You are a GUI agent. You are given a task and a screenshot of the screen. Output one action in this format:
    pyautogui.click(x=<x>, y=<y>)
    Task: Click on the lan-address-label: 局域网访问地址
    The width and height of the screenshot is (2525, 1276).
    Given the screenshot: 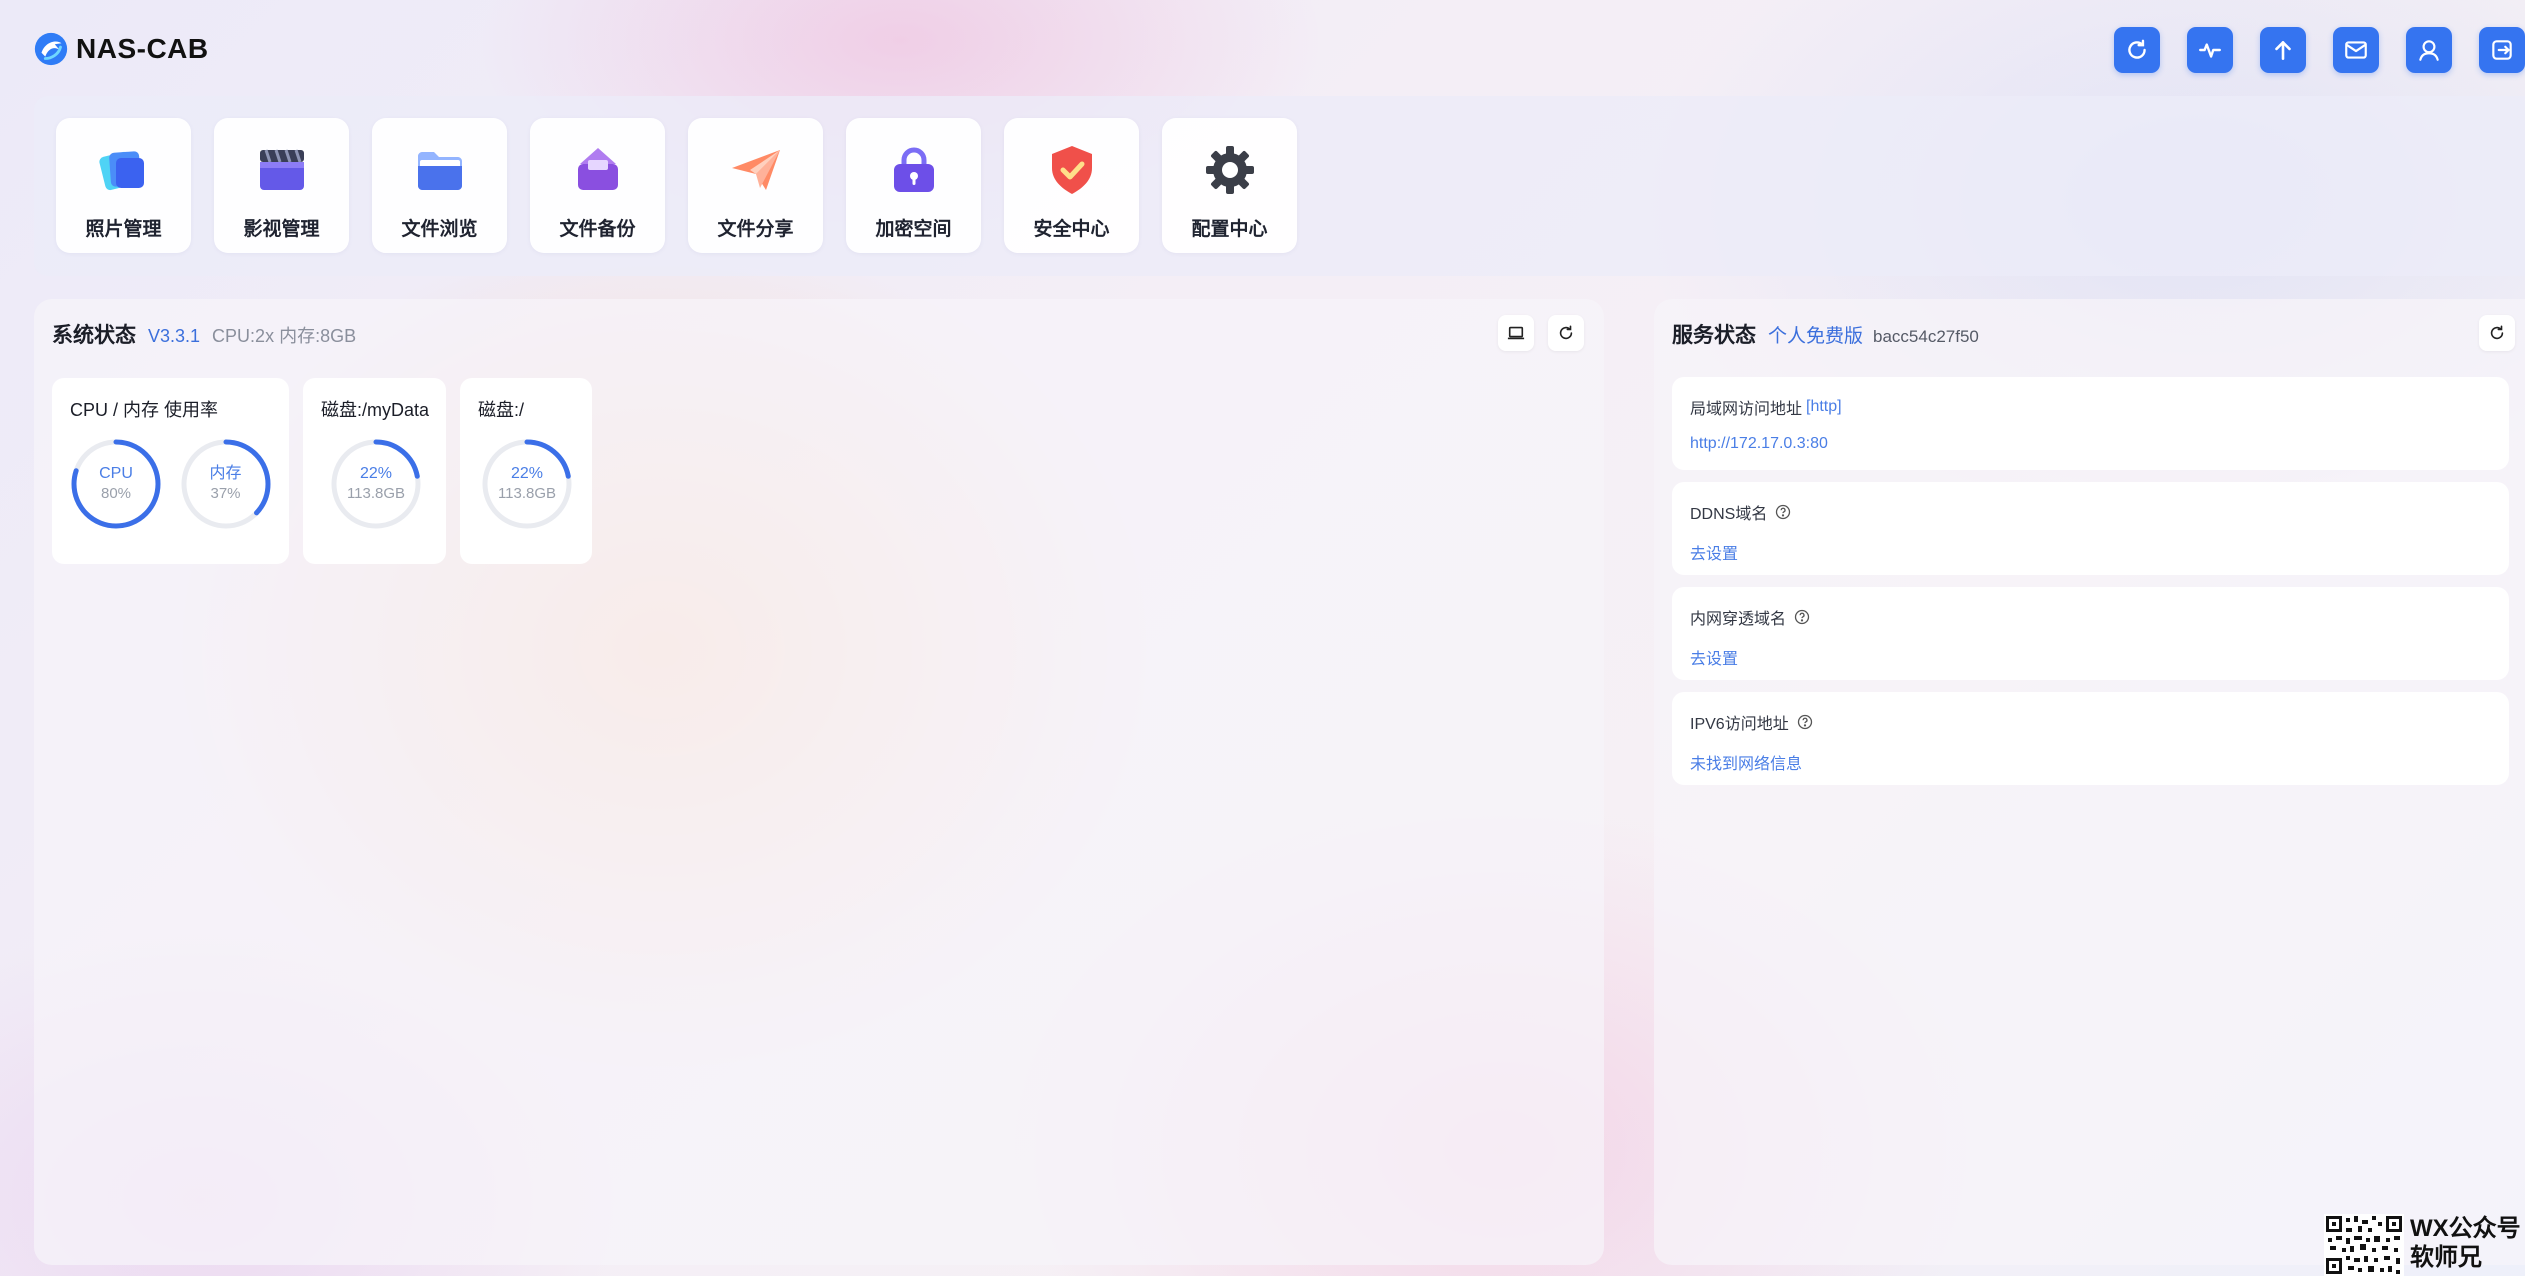 What is the action you would take?
    pyautogui.click(x=1746, y=409)
    